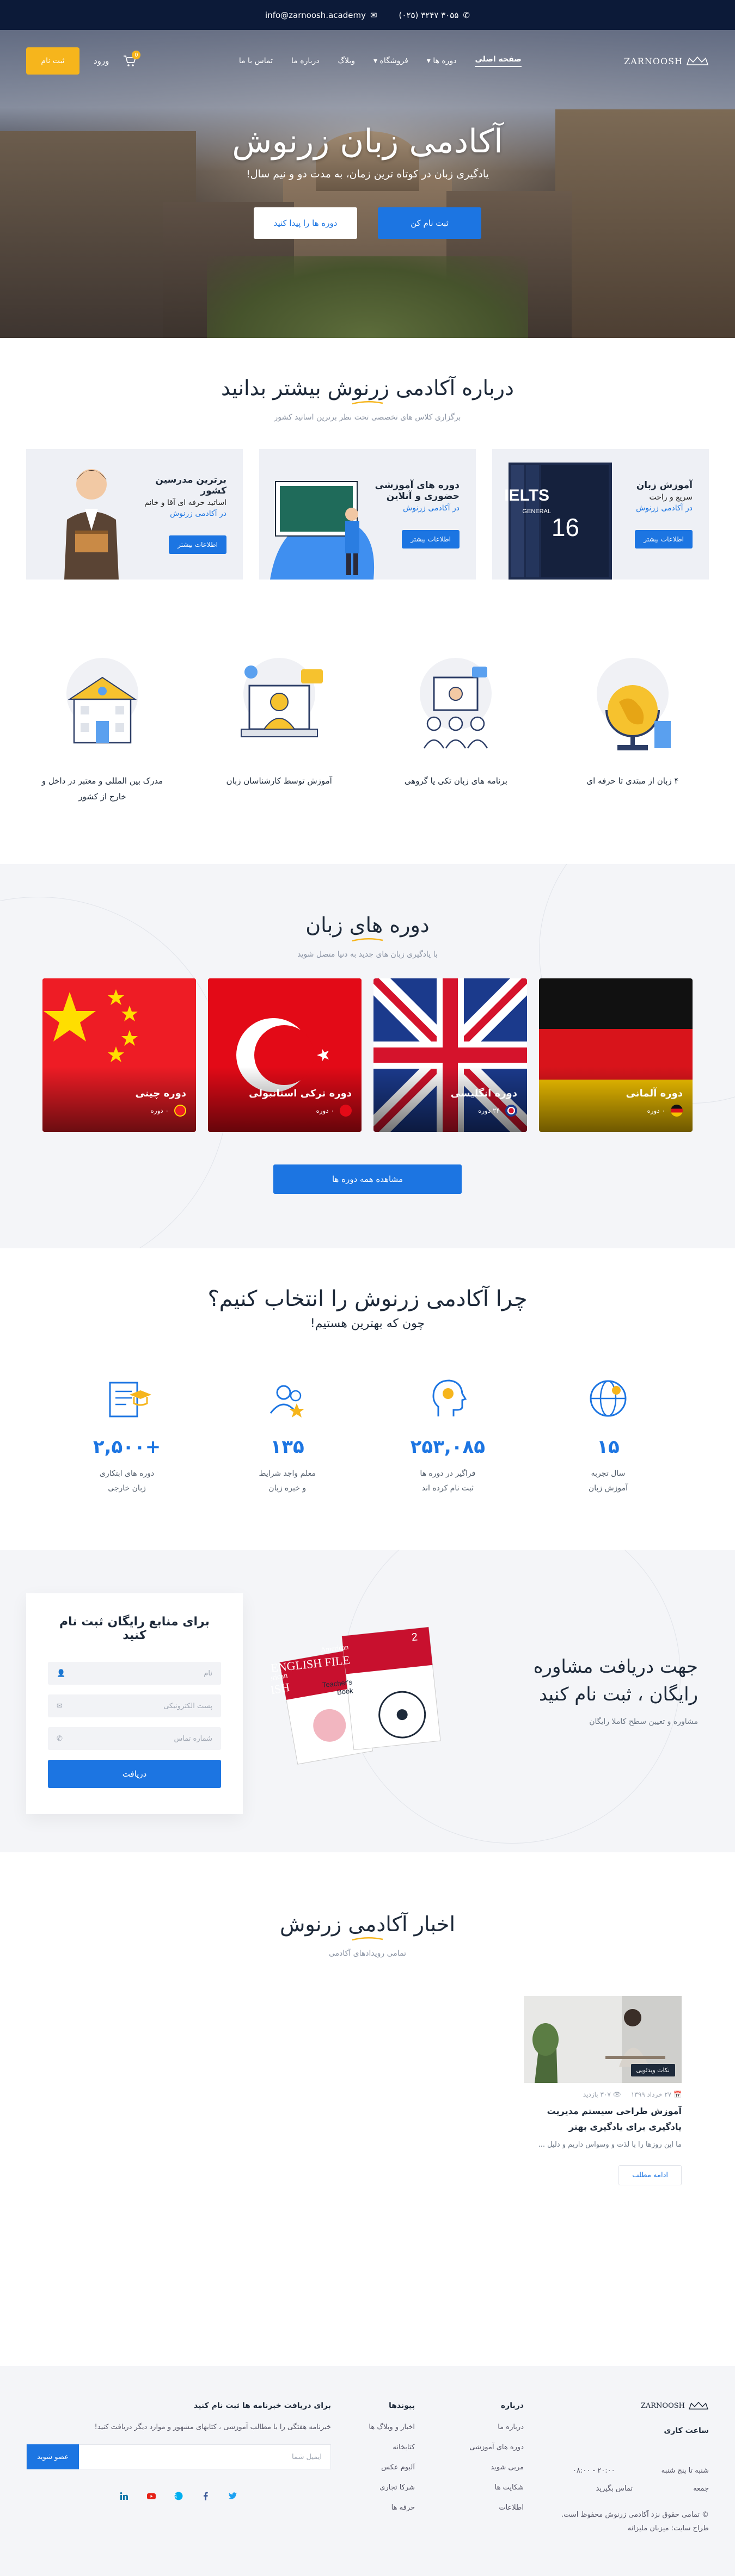  Describe the element at coordinates (401, 2406) in the screenshot. I see `footer-col-title: پیوندها` at that location.